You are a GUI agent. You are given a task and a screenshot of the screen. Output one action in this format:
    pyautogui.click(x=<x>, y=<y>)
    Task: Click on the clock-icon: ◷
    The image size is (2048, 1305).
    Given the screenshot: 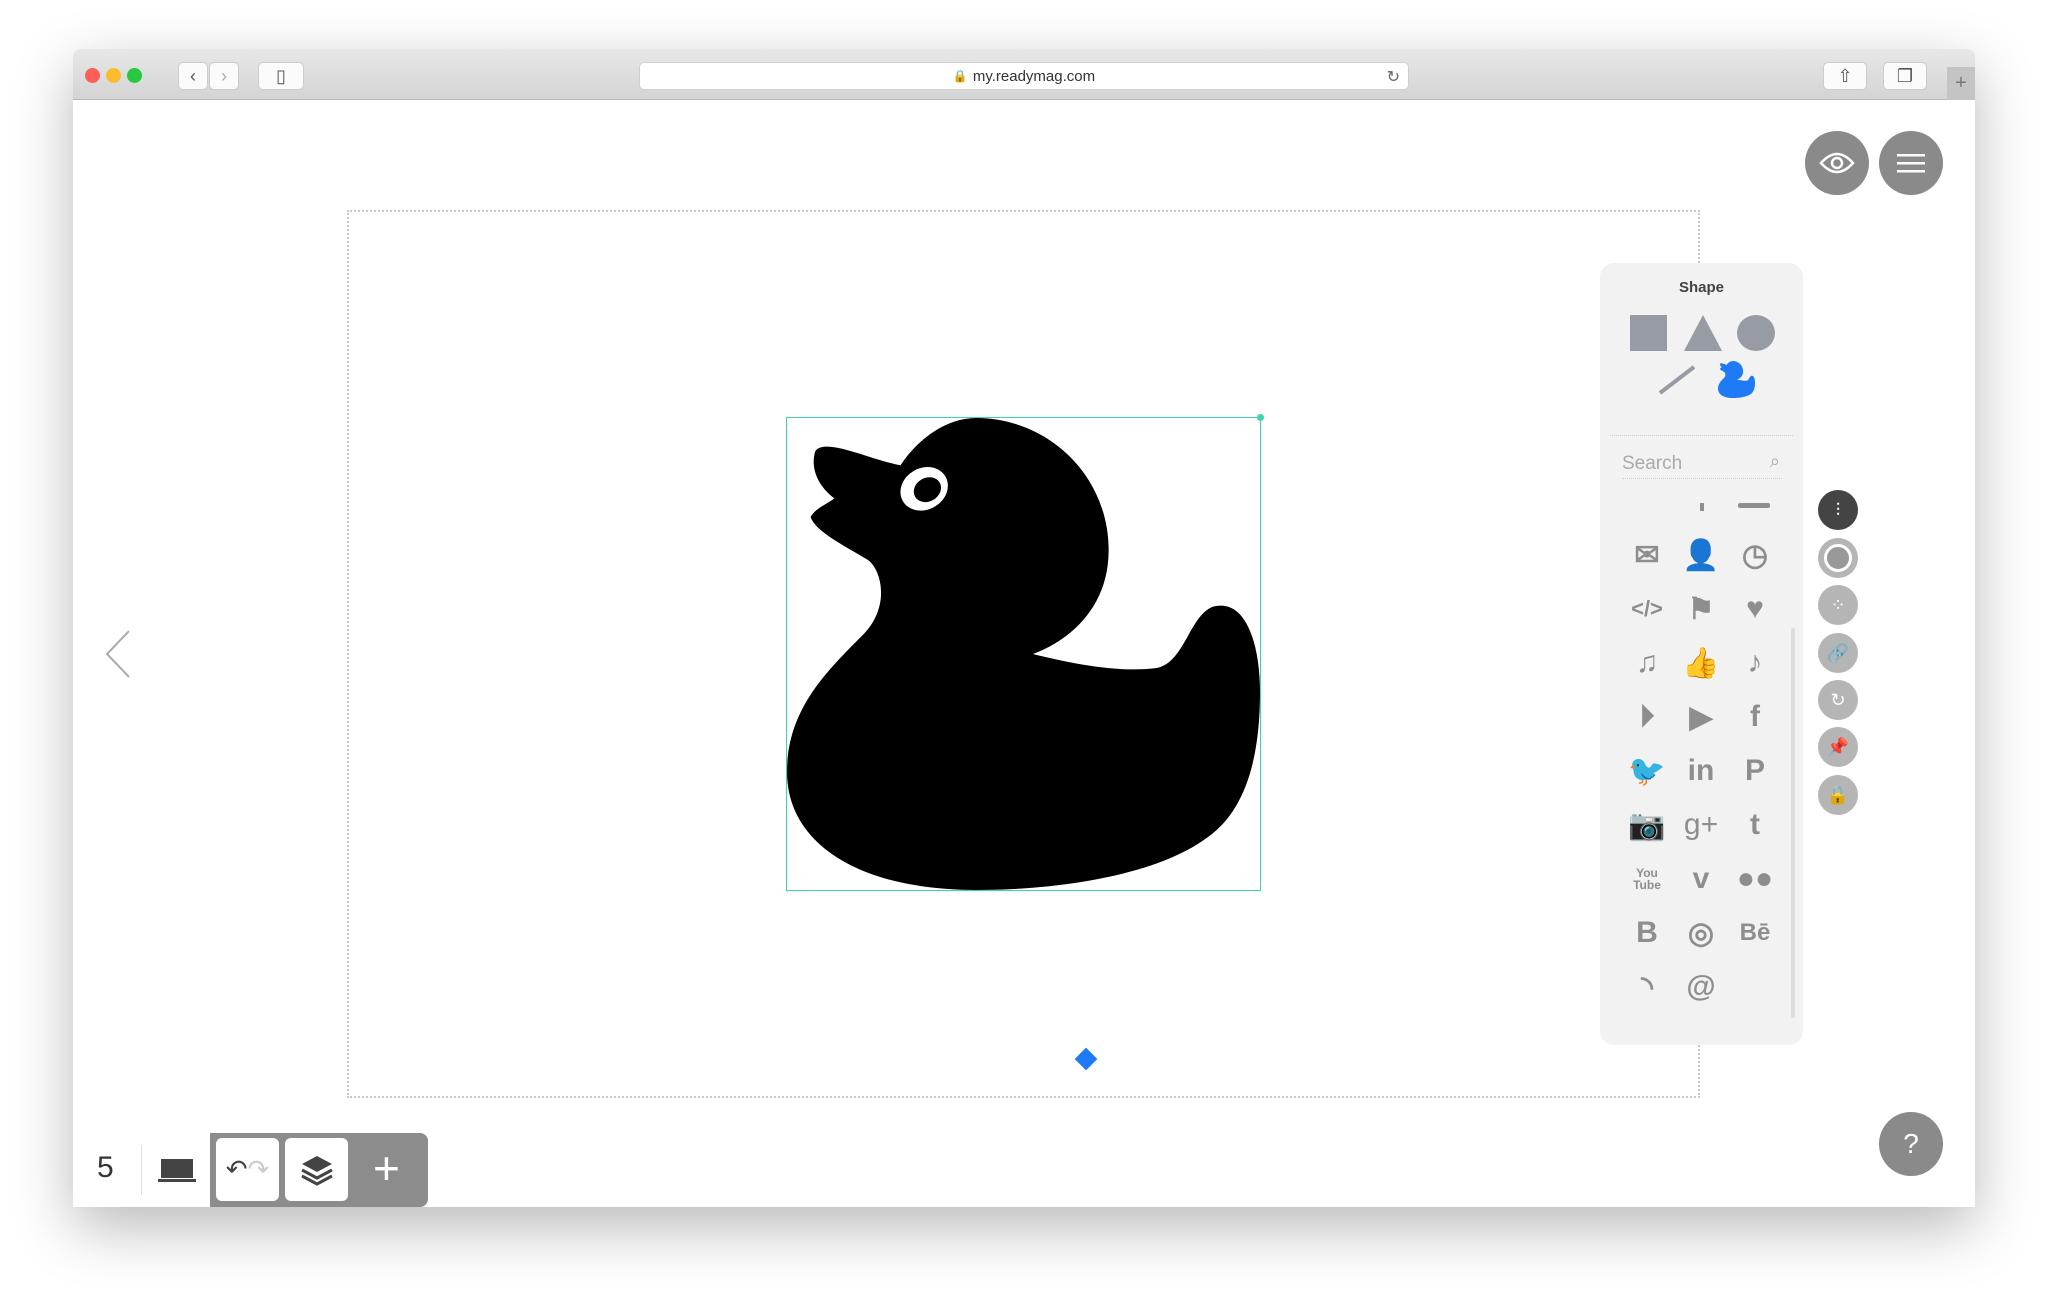 What is the action you would take?
    pyautogui.click(x=1755, y=555)
    